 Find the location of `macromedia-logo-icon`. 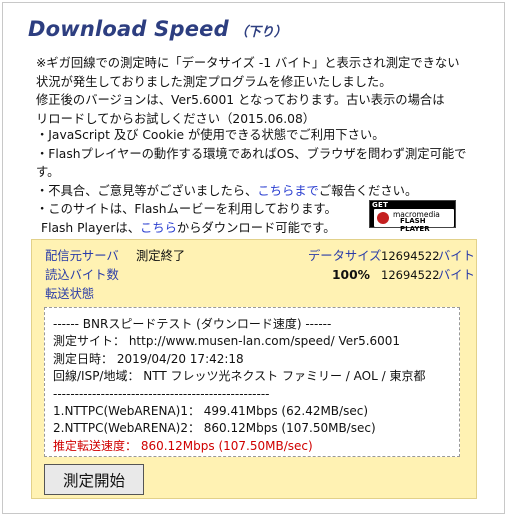

macromedia-logo-icon is located at coordinates (383, 218).